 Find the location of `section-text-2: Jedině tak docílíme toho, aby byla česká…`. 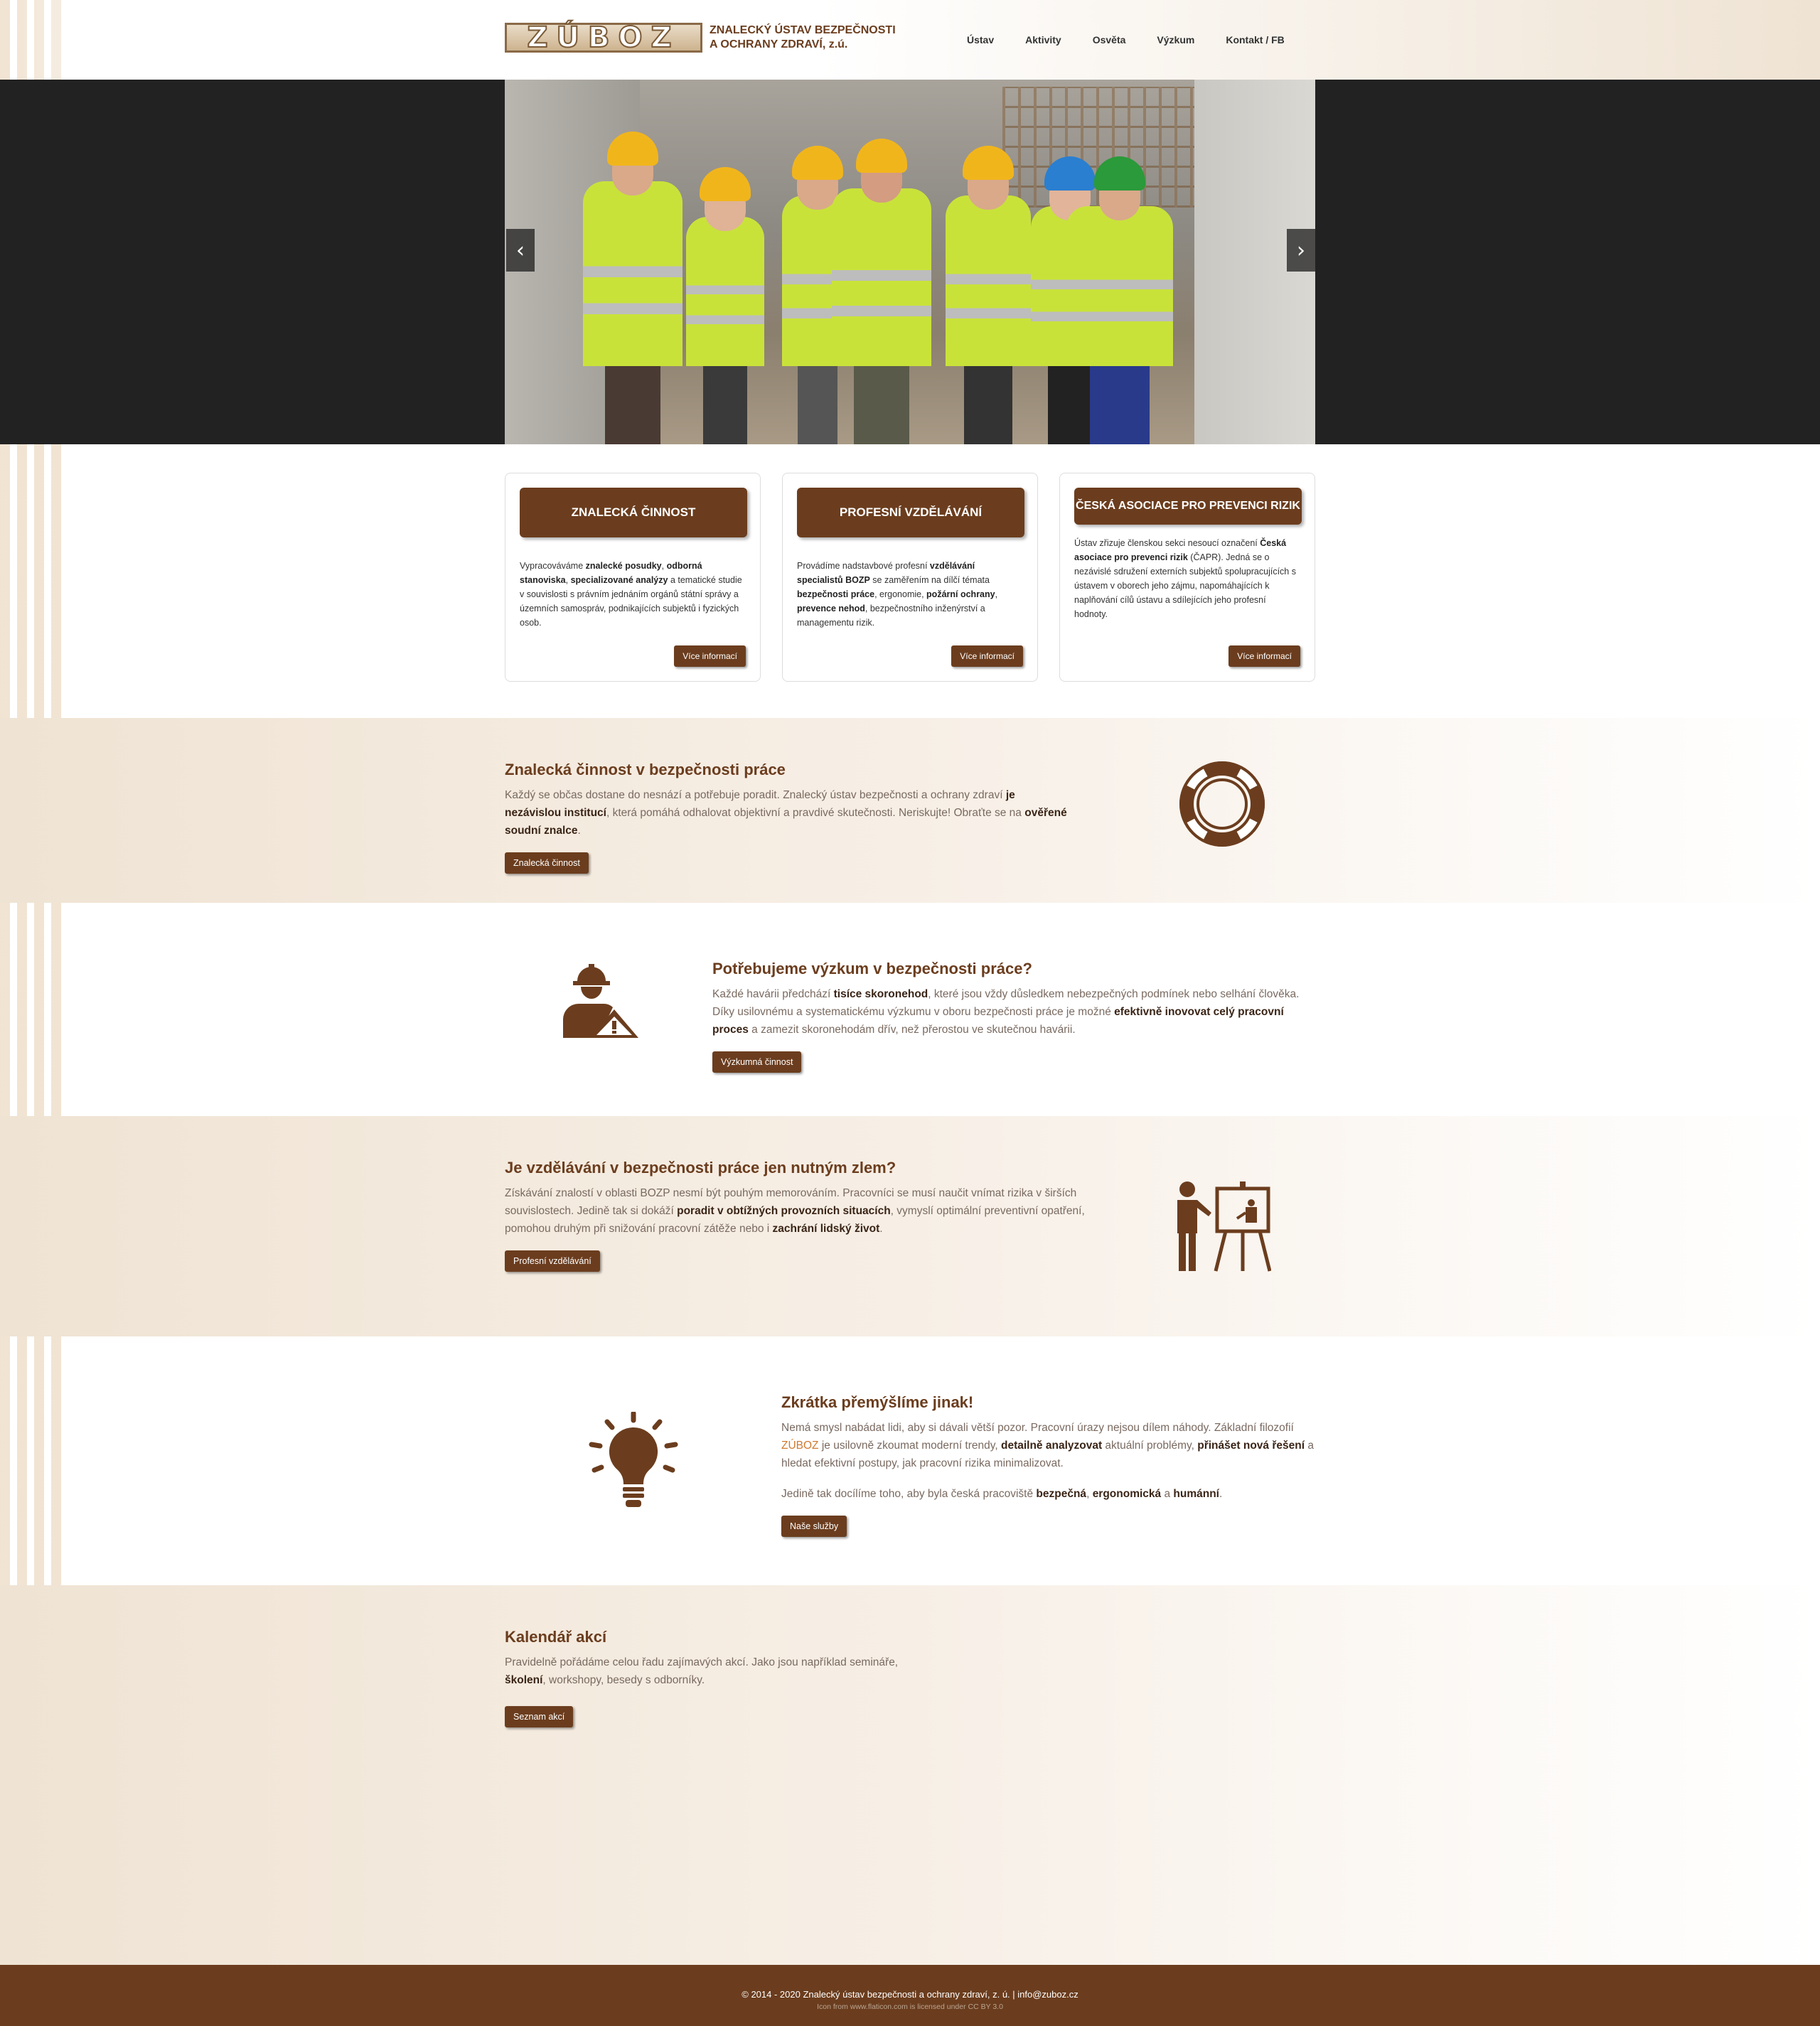

section-text-2: Jedině tak docílíme toho, aby byla česká… is located at coordinates (1002, 1494).